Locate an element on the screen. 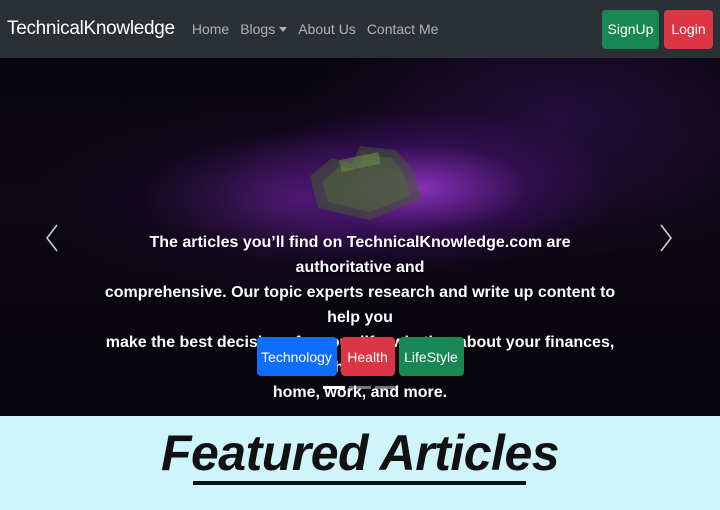  topic-tags: Technology Health LifeStyle is located at coordinates (360, 356).